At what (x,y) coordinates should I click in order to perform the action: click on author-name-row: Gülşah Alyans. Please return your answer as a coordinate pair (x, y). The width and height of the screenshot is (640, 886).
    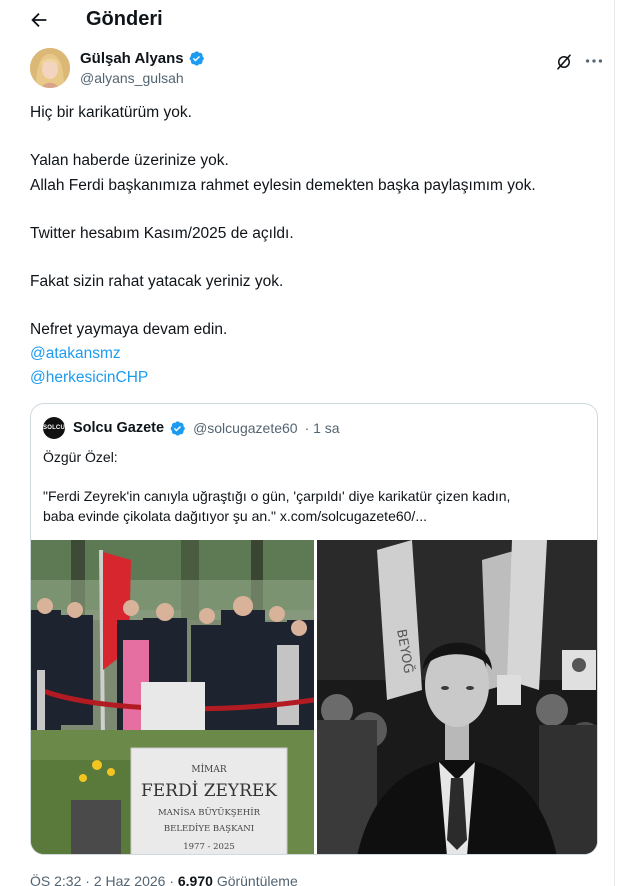
    Looking at the image, I should click on (142, 58).